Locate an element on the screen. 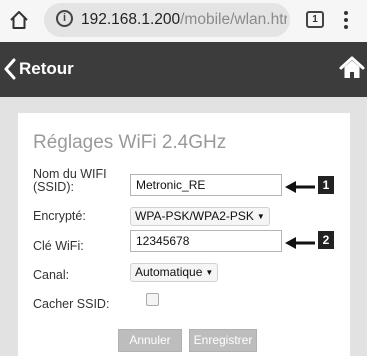 The height and width of the screenshot is (356, 367). wifi-key-input: 12345678 is located at coordinates (206, 241).